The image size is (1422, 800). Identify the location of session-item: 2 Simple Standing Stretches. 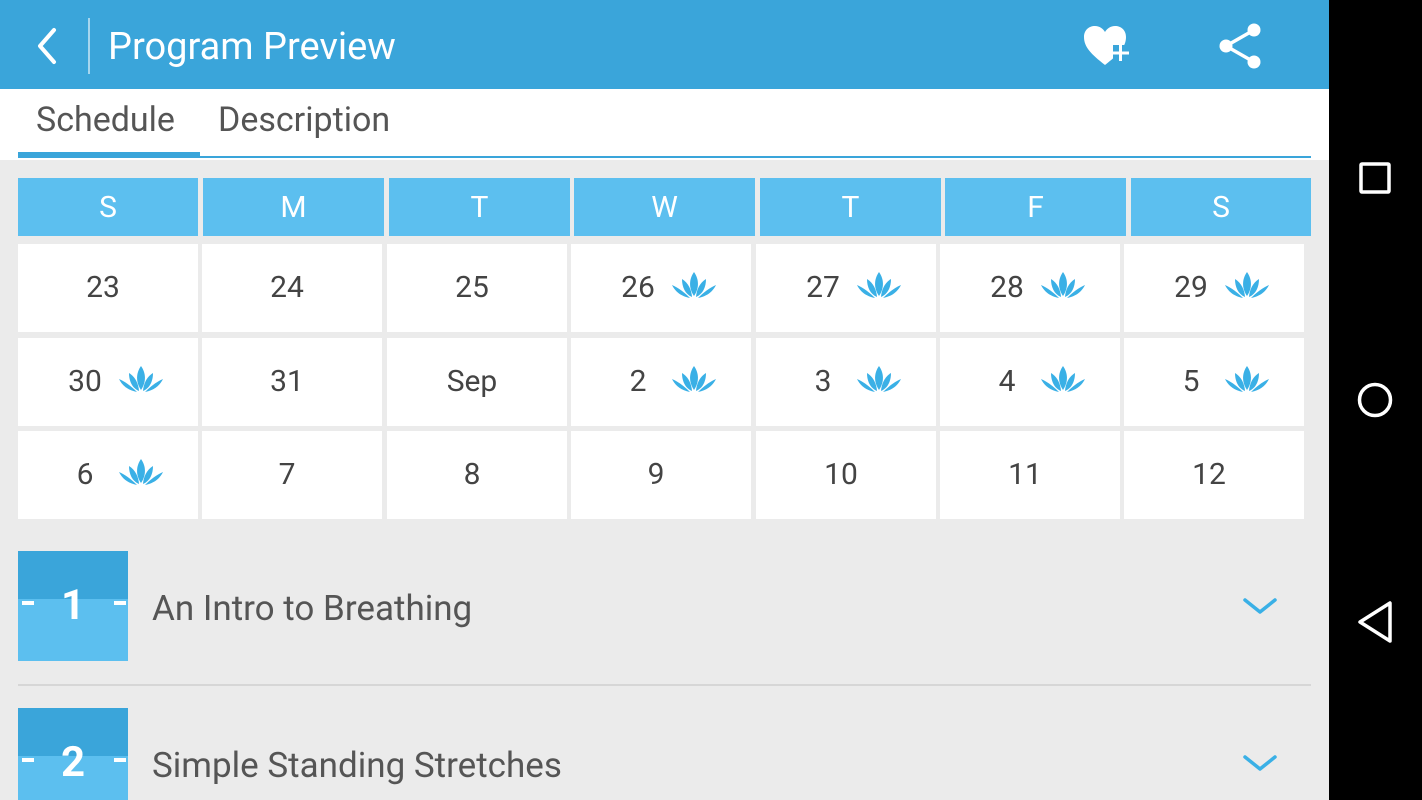
(664, 754).